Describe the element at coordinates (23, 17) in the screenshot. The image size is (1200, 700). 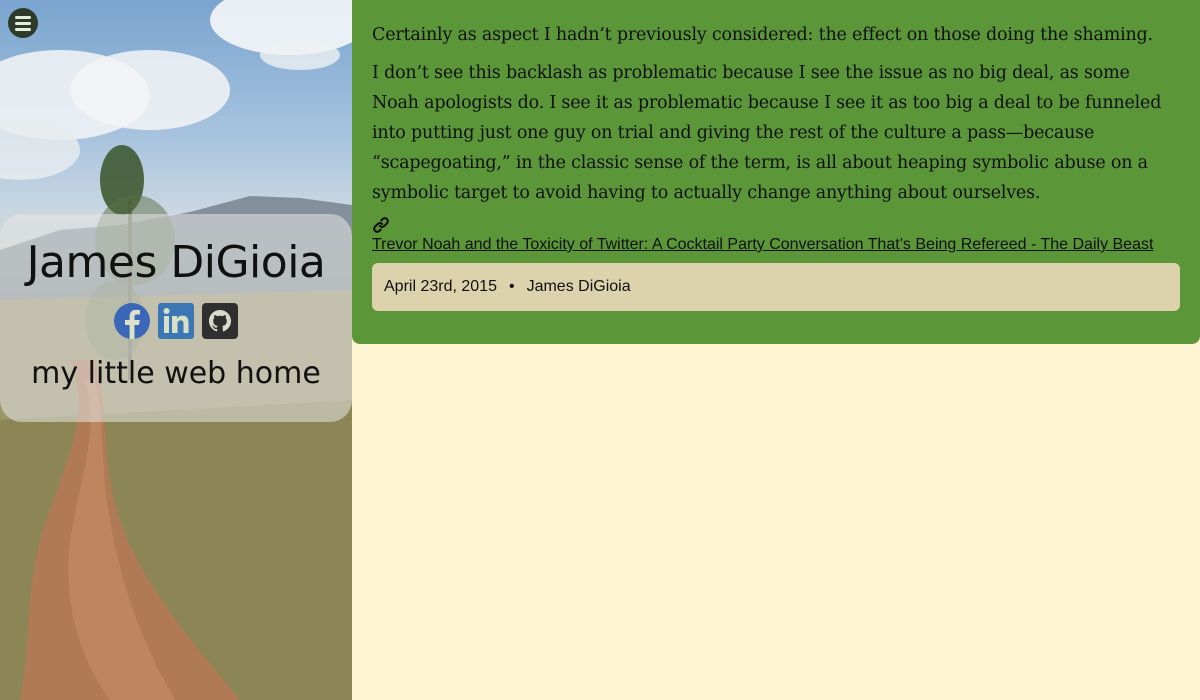
I see `menu-icon` at that location.